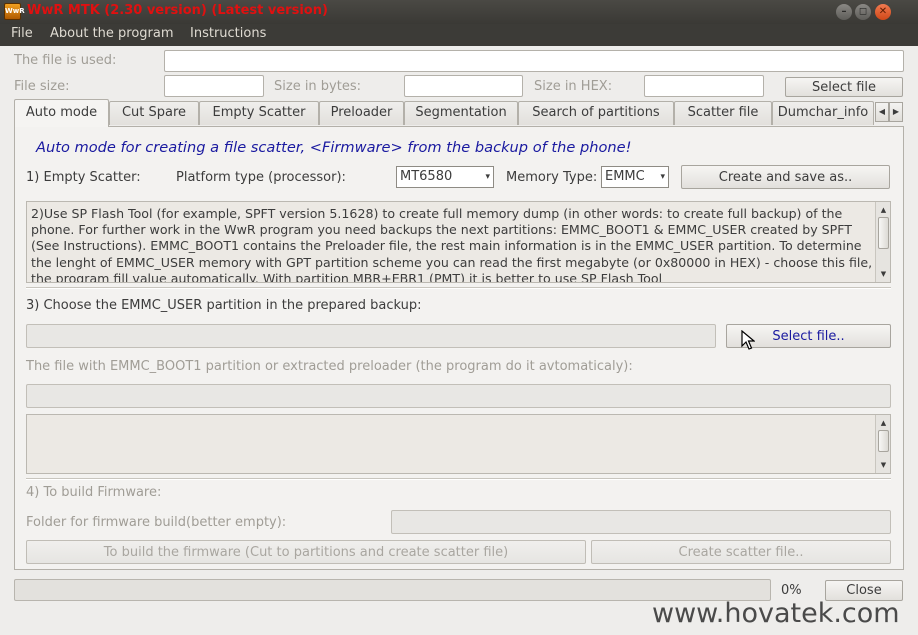  Describe the element at coordinates (461, 113) in the screenshot. I see `tab-segmentation: Segmentation` at that location.